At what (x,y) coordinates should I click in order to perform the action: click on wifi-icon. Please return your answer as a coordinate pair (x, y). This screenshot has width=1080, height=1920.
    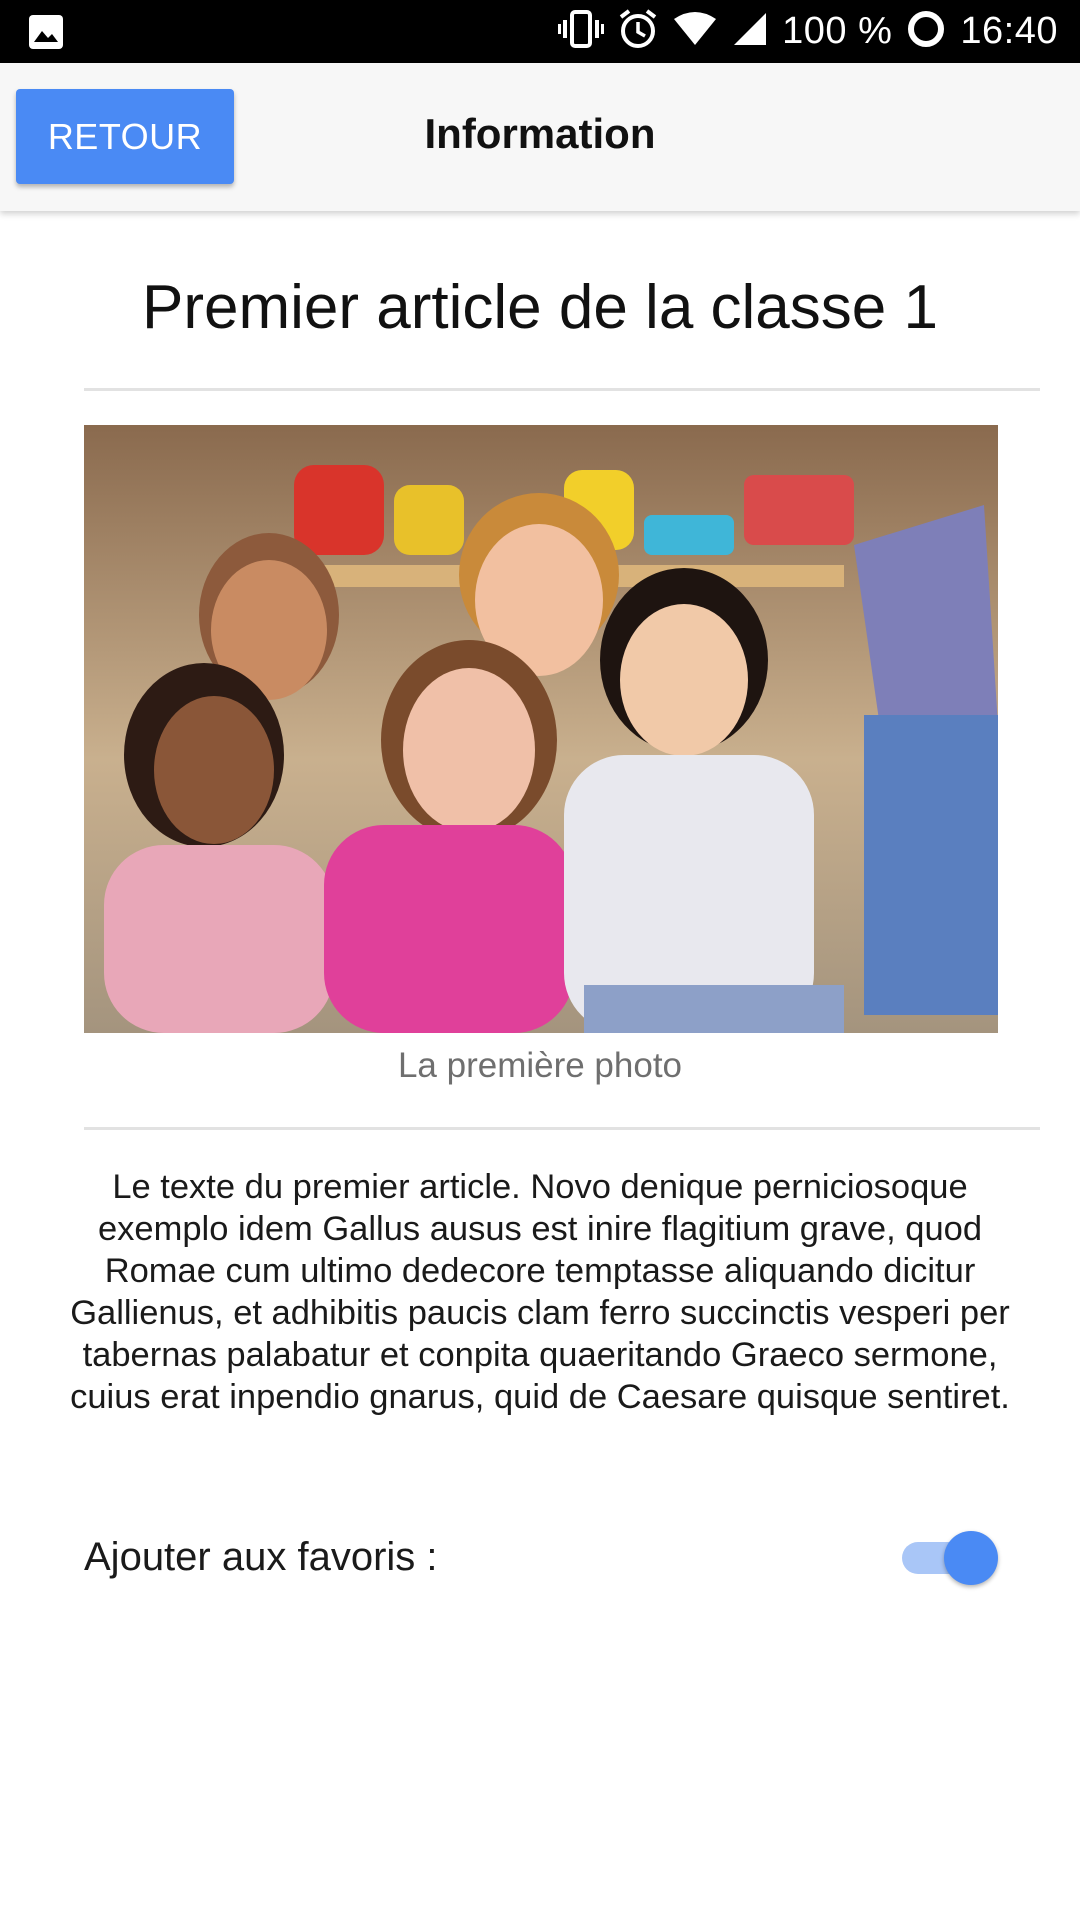
    Looking at the image, I should click on (695, 31).